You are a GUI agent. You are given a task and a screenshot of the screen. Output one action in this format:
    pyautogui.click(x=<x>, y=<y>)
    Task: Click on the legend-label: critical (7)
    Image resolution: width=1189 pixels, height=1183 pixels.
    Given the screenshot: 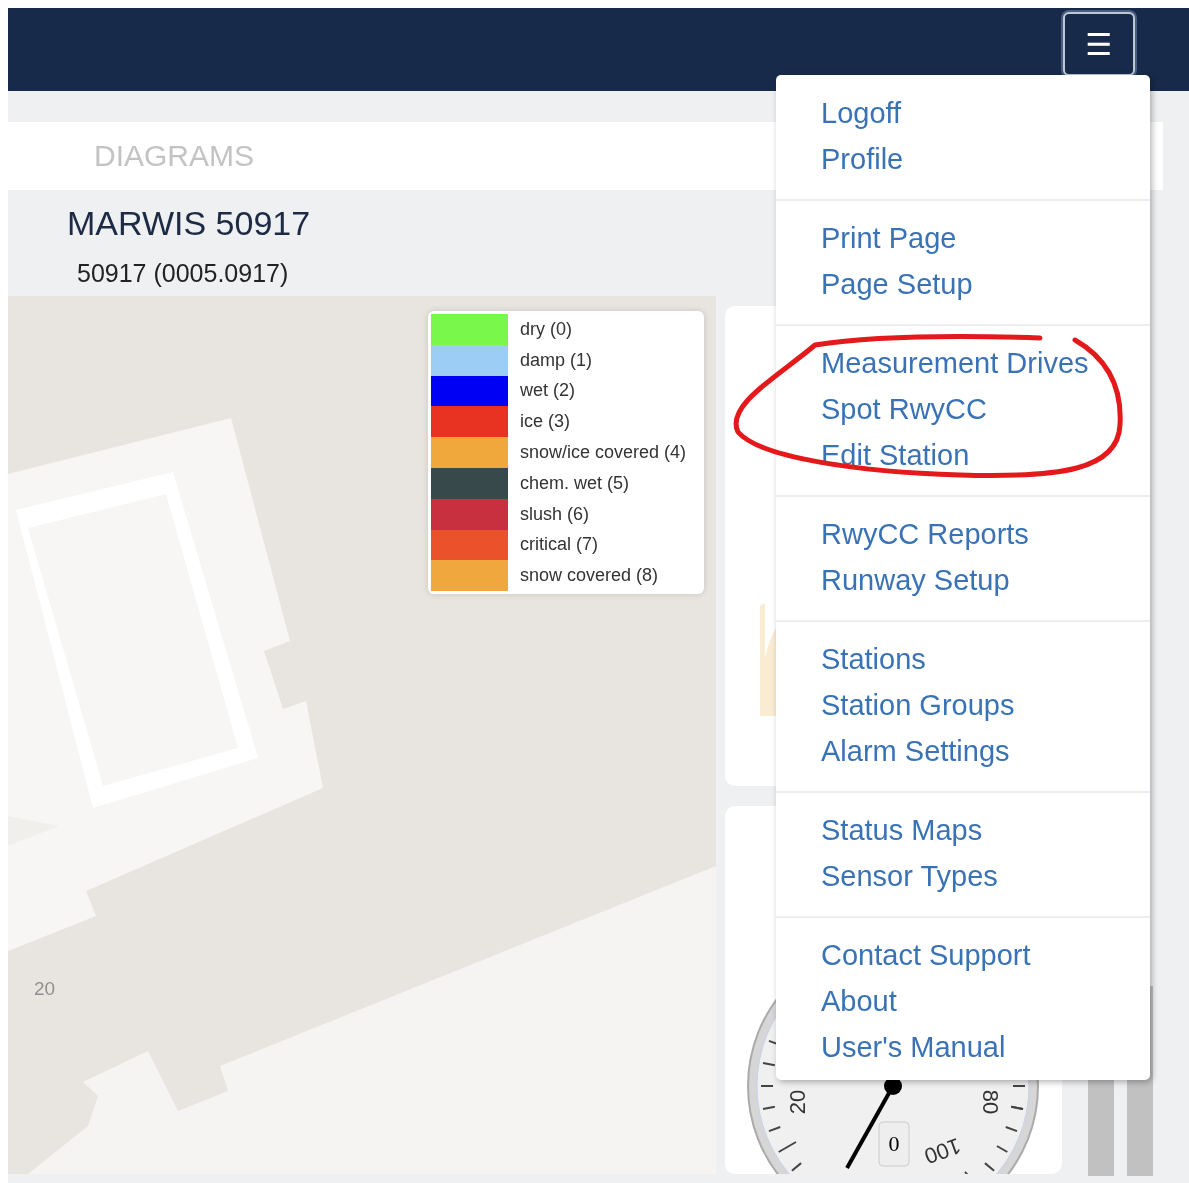 What is the action you would take?
    pyautogui.click(x=559, y=545)
    